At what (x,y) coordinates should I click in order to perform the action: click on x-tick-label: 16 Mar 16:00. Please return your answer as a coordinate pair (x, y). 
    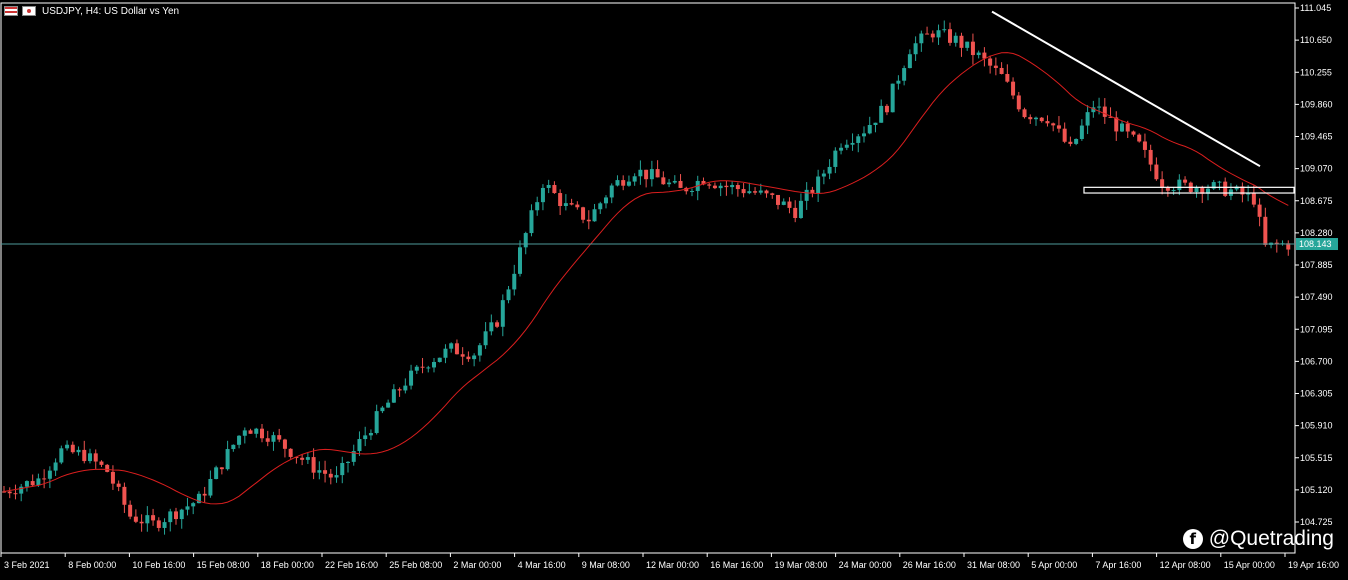
    Looking at the image, I should click on (736, 565).